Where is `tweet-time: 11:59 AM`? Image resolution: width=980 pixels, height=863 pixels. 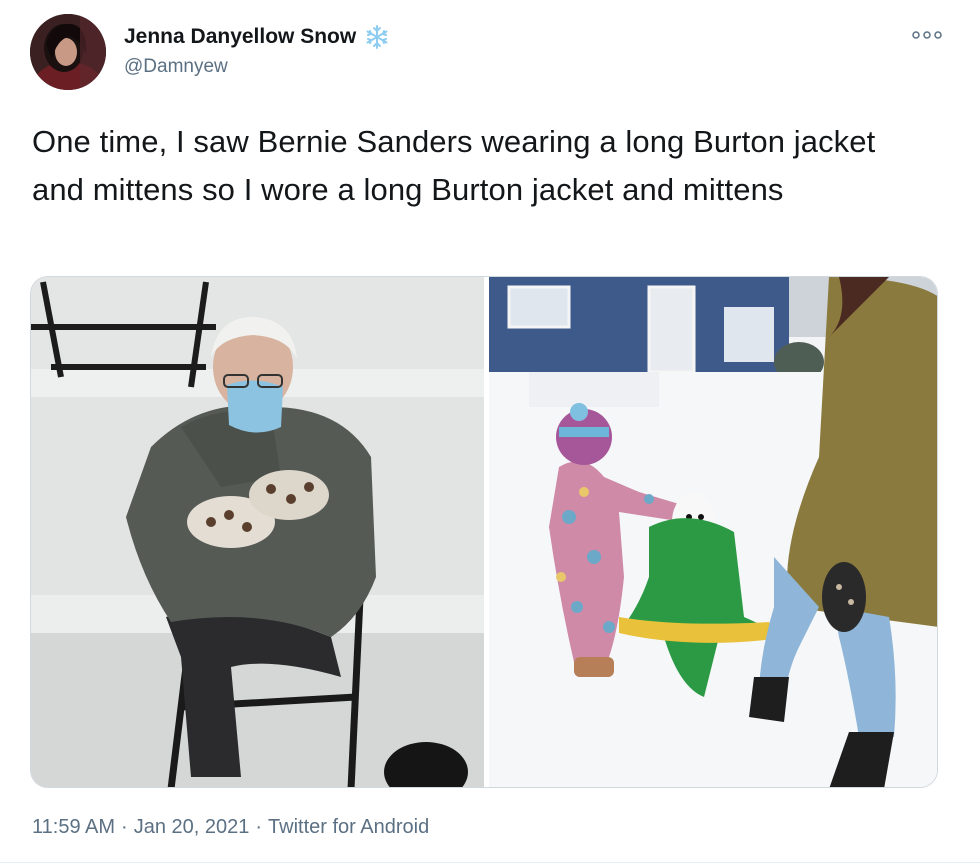 tweet-time: 11:59 AM is located at coordinates (73, 827).